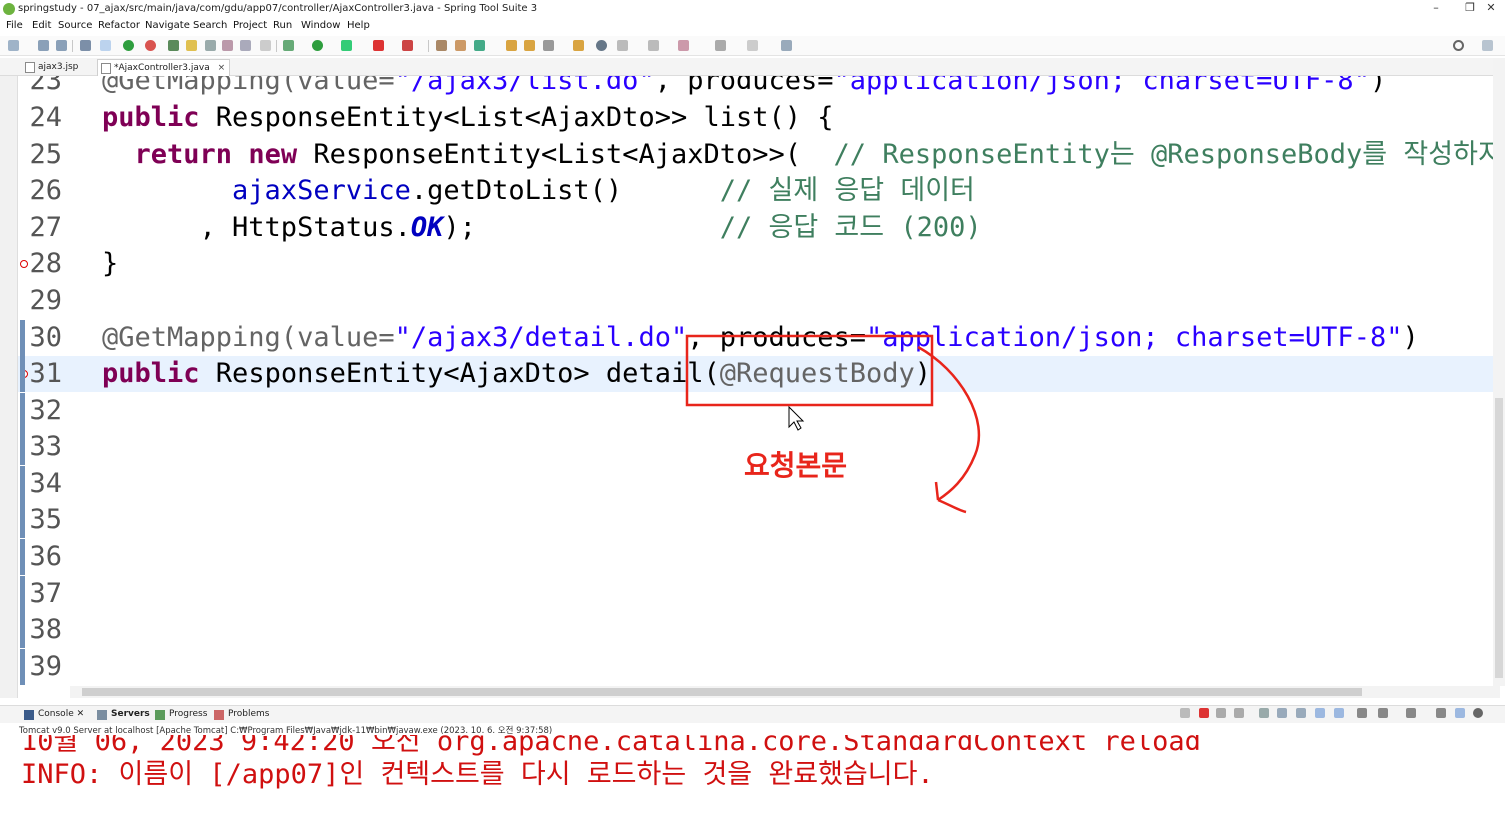 This screenshot has width=1505, height=824. Describe the element at coordinates (346, 45) in the screenshot. I see `external-tools-icon` at that location.